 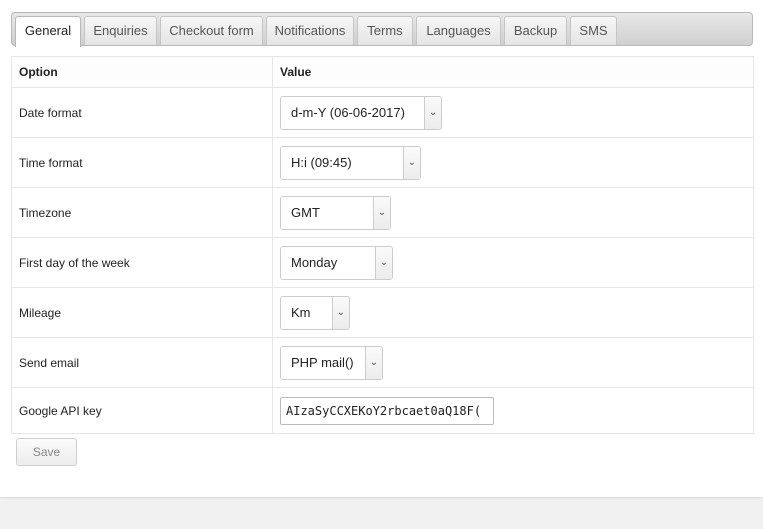 I want to click on option-label: First day of the week, so click(x=142, y=262).